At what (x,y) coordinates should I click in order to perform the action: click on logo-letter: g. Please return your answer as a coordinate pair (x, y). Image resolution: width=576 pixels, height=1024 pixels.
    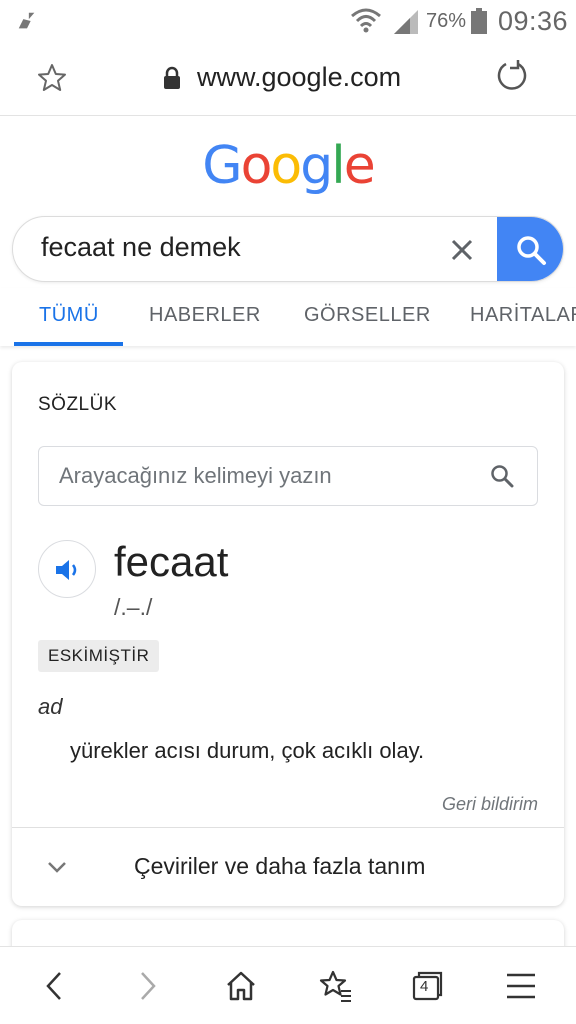
    Looking at the image, I should click on (316, 166).